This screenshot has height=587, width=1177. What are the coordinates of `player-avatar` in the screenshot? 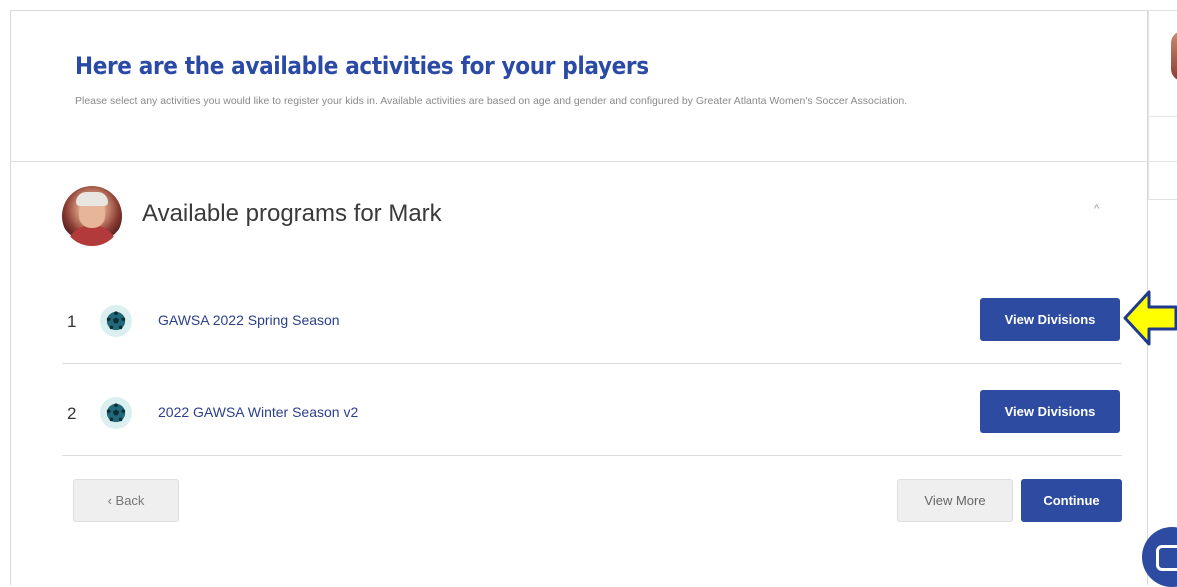 It's located at (92, 216).